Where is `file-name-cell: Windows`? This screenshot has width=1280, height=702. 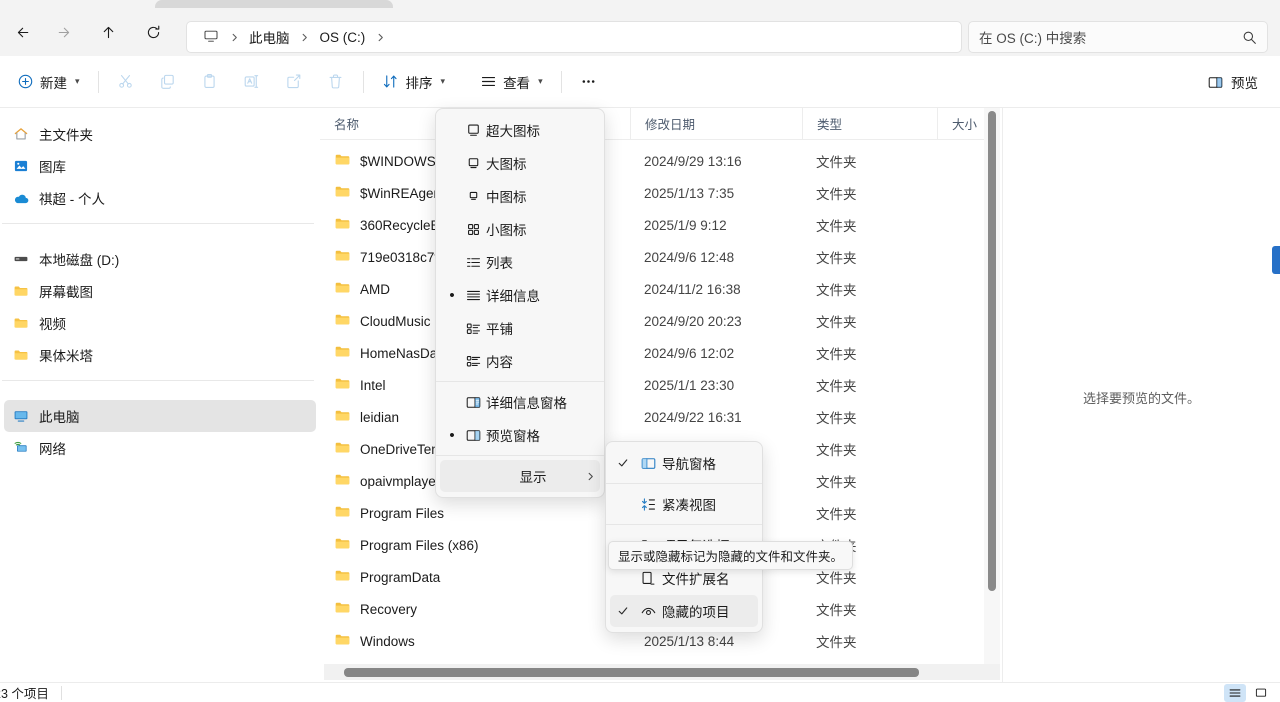 file-name-cell: Windows is located at coordinates (475, 641).